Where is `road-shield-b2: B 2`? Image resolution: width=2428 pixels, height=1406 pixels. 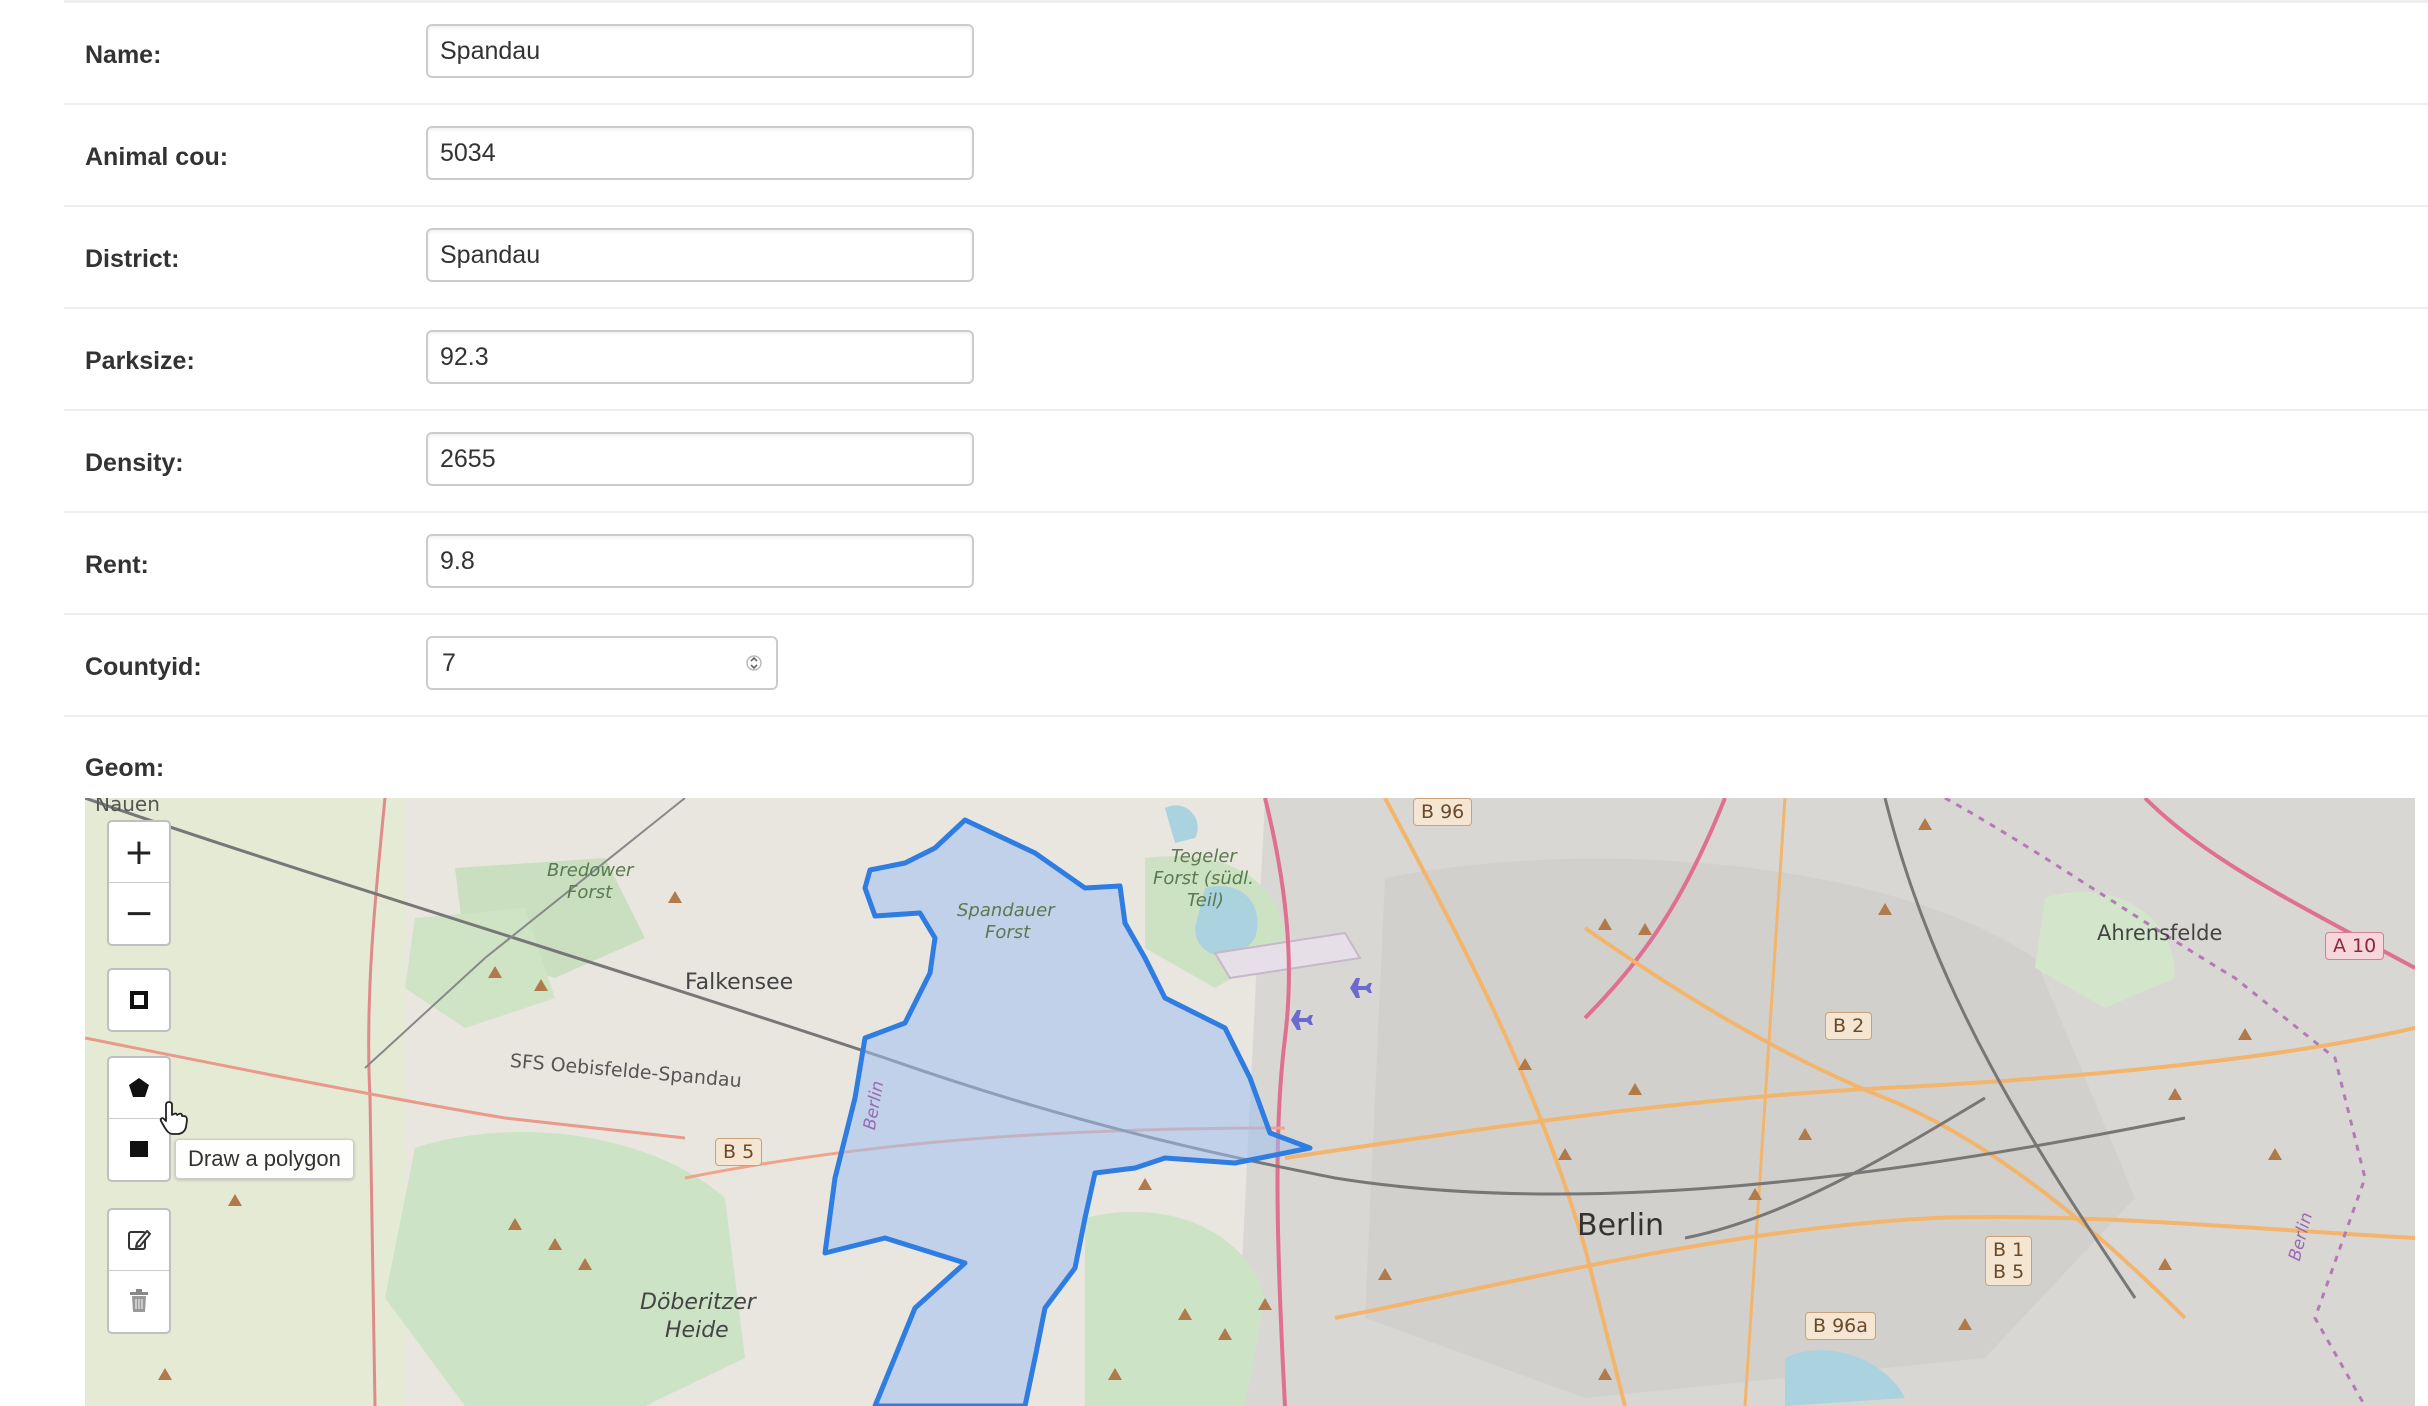
road-shield-b2: B 2 is located at coordinates (1849, 1026).